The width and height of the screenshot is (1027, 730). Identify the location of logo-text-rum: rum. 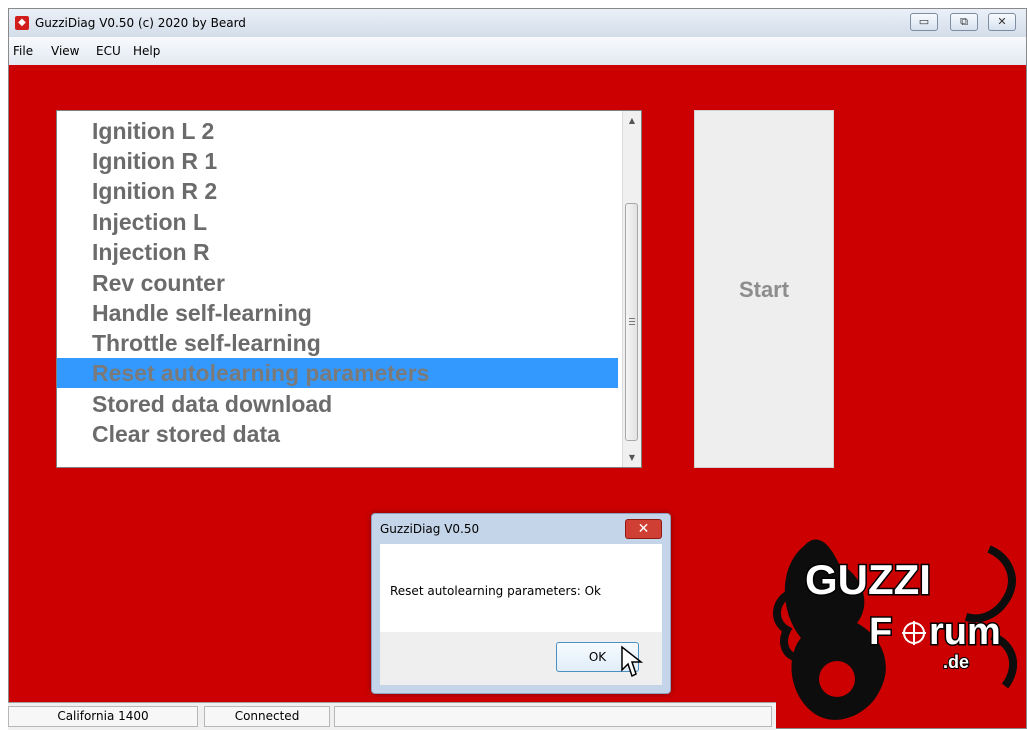
(965, 632).